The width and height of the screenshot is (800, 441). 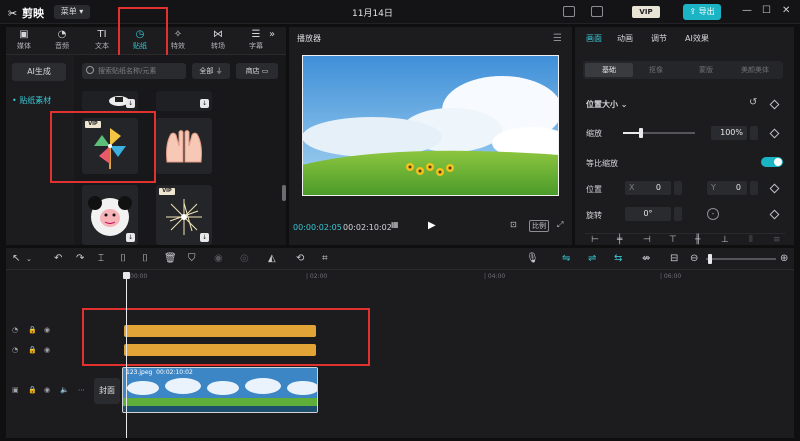 What do you see at coordinates (272, 258) in the screenshot?
I see `mirror-icon: ◭` at bounding box center [272, 258].